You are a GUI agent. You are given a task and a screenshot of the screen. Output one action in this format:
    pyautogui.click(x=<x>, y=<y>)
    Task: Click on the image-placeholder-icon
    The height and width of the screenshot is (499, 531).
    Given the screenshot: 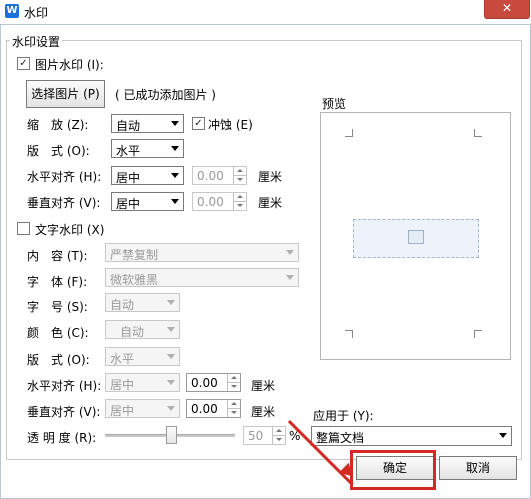 What is the action you would take?
    pyautogui.click(x=416, y=237)
    